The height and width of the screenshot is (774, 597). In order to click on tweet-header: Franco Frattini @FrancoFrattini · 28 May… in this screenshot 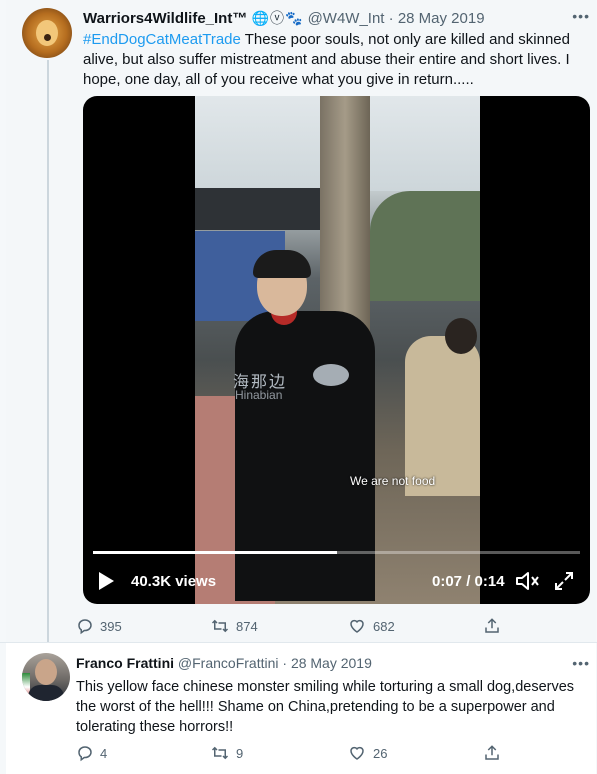, I will do `click(326, 665)`.